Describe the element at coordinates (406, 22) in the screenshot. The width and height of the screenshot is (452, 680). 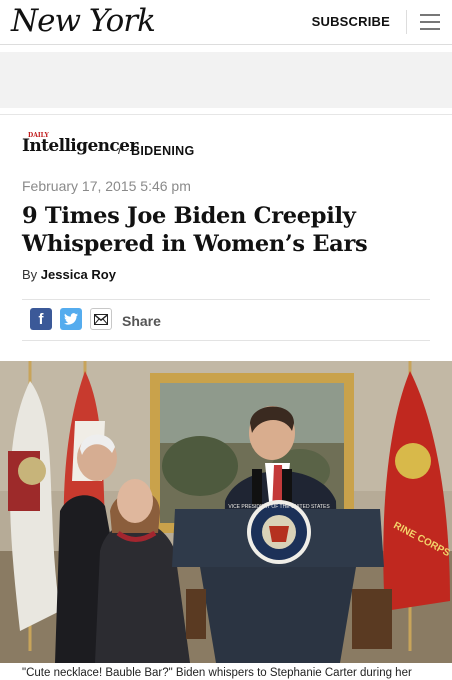
I see `header-divider` at that location.